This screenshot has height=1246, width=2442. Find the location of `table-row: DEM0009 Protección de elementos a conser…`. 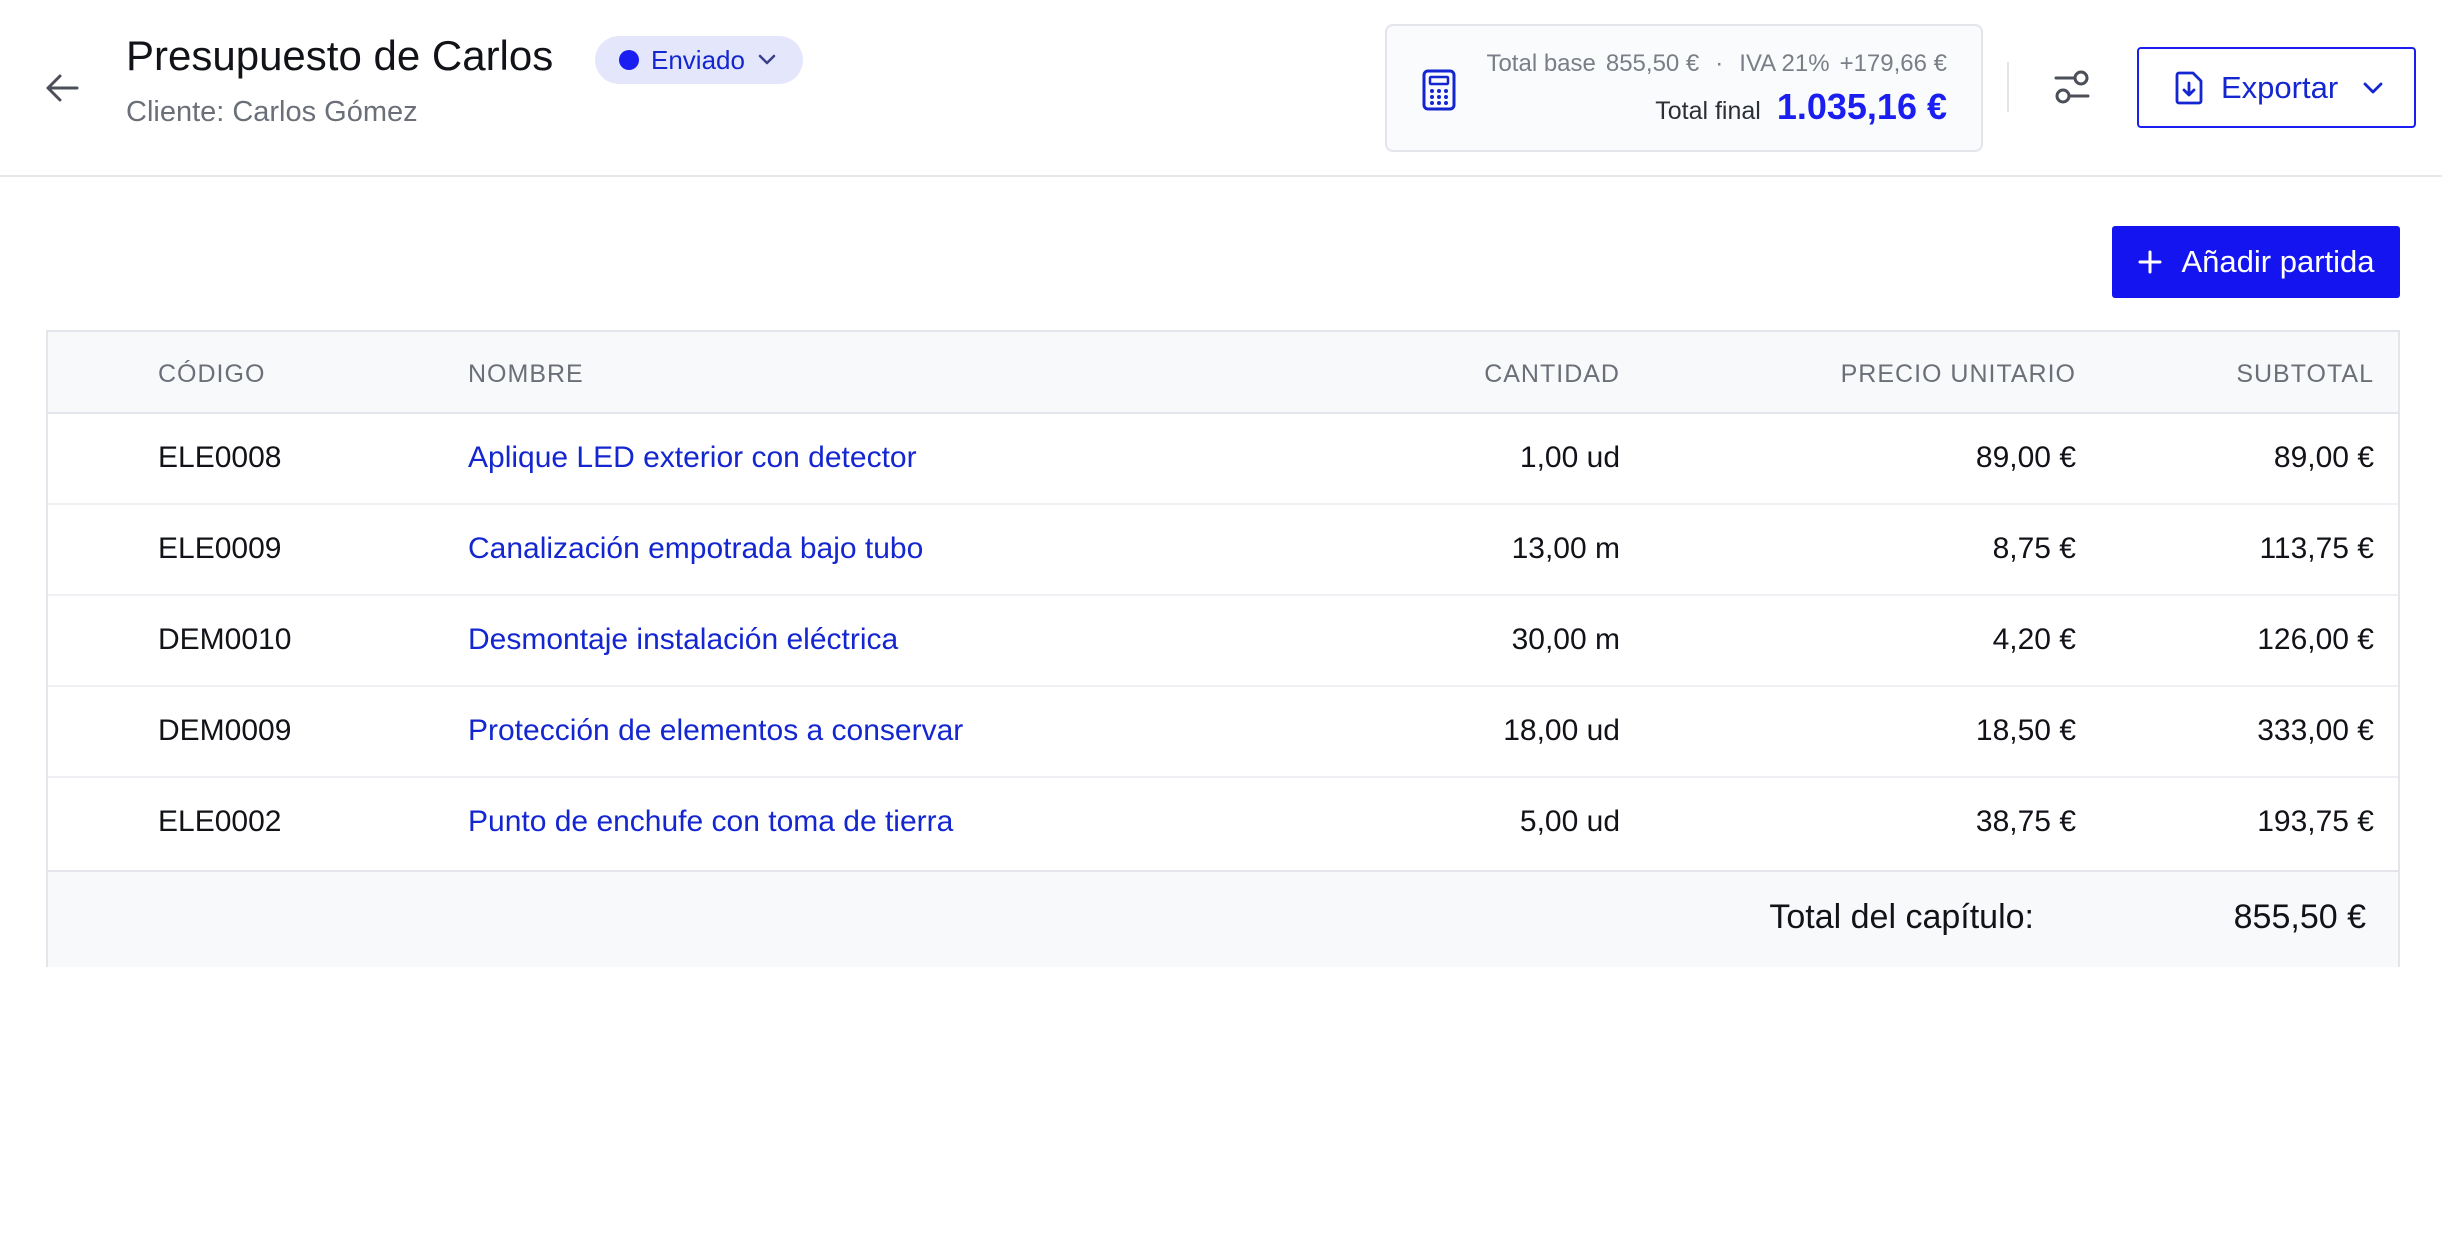

table-row: DEM0009 Protección de elementos a conser… is located at coordinates (1223, 732).